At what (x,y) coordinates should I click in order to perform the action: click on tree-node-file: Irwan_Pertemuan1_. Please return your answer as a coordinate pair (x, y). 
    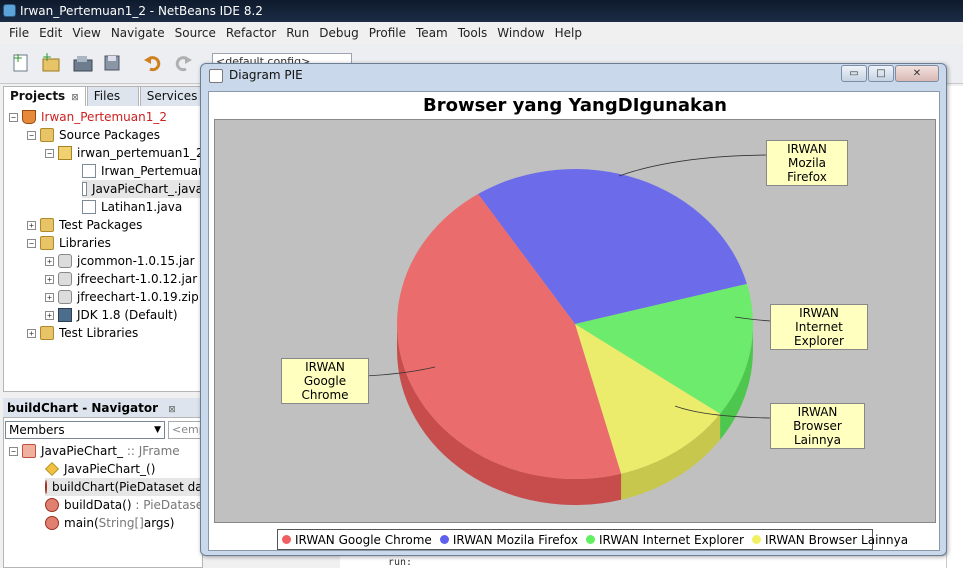
    Looking at the image, I should click on (150, 171).